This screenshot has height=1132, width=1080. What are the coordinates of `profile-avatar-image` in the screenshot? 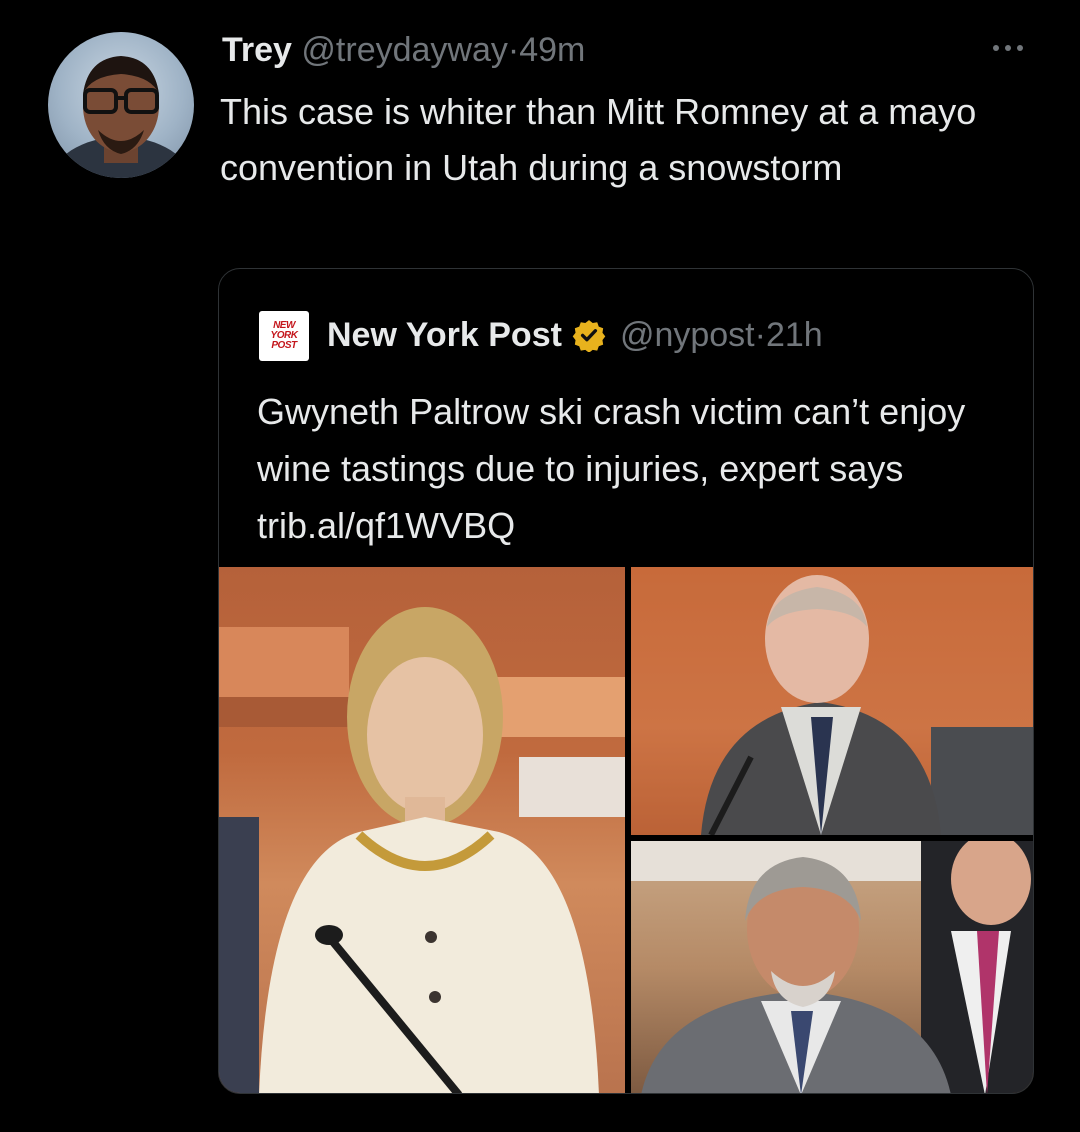 It's located at (121, 117).